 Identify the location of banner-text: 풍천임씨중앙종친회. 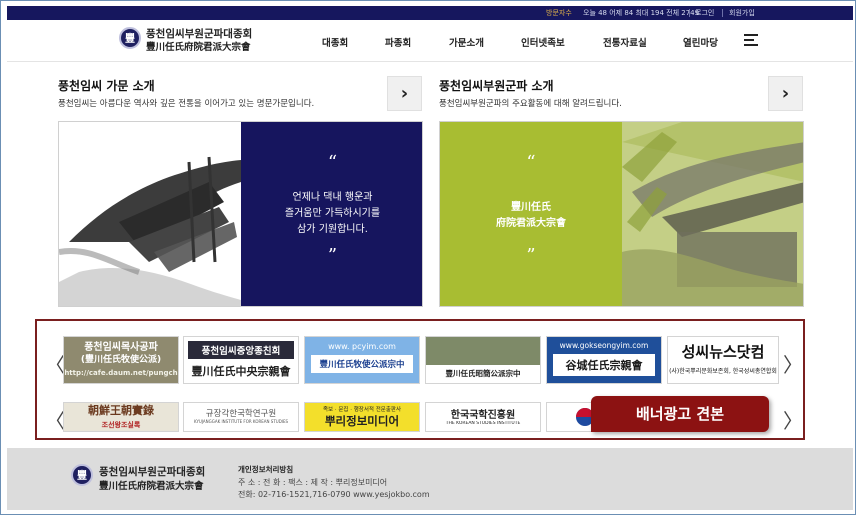
(241, 350).